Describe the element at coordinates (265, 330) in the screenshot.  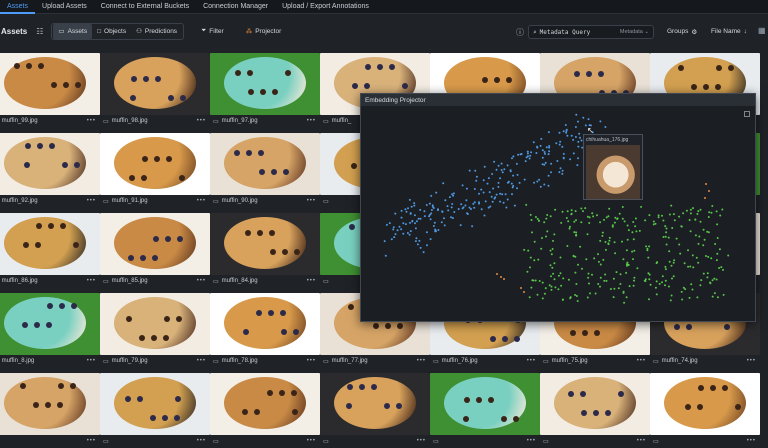
I see `asset-card: ▭ muffin_78.jpg •••` at that location.